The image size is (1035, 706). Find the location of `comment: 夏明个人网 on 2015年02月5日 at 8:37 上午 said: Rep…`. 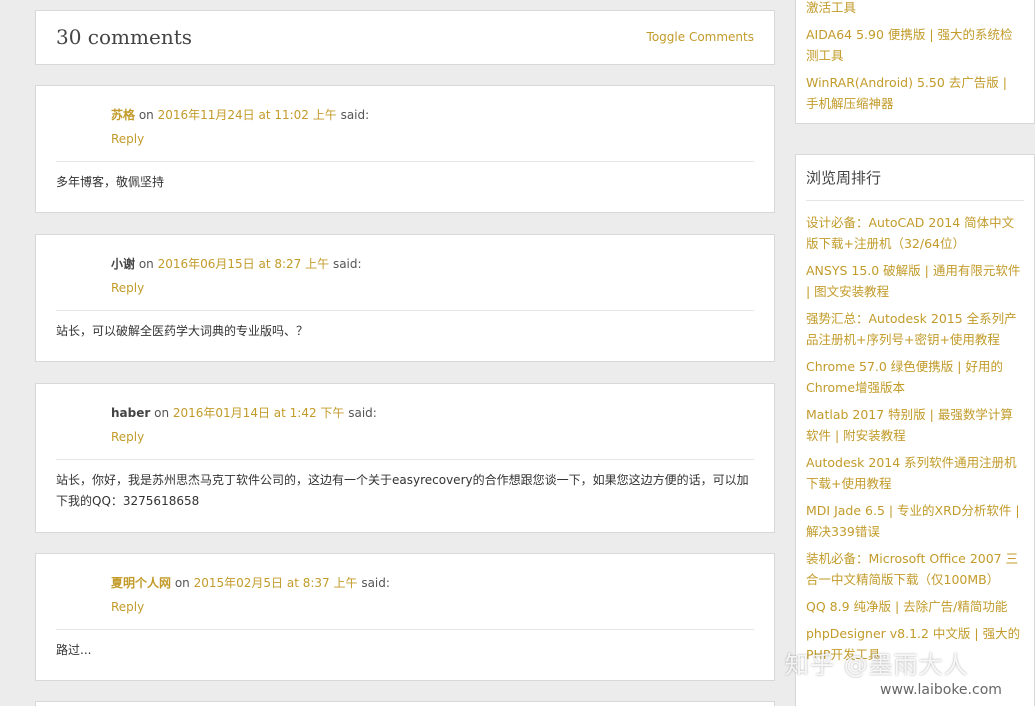

comment: 夏明个人网 on 2015年02月5日 at 8:37 上午 said: Rep… is located at coordinates (405, 617).